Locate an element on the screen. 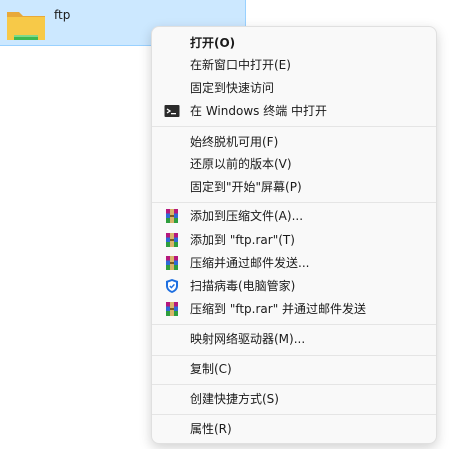  menu-item-label: 固定到快速访问 is located at coordinates (232, 88).